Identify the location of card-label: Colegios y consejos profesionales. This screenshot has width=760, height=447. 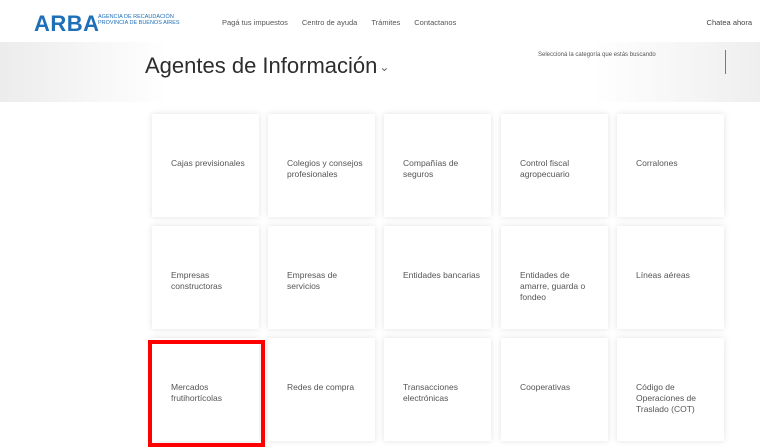
(325, 168).